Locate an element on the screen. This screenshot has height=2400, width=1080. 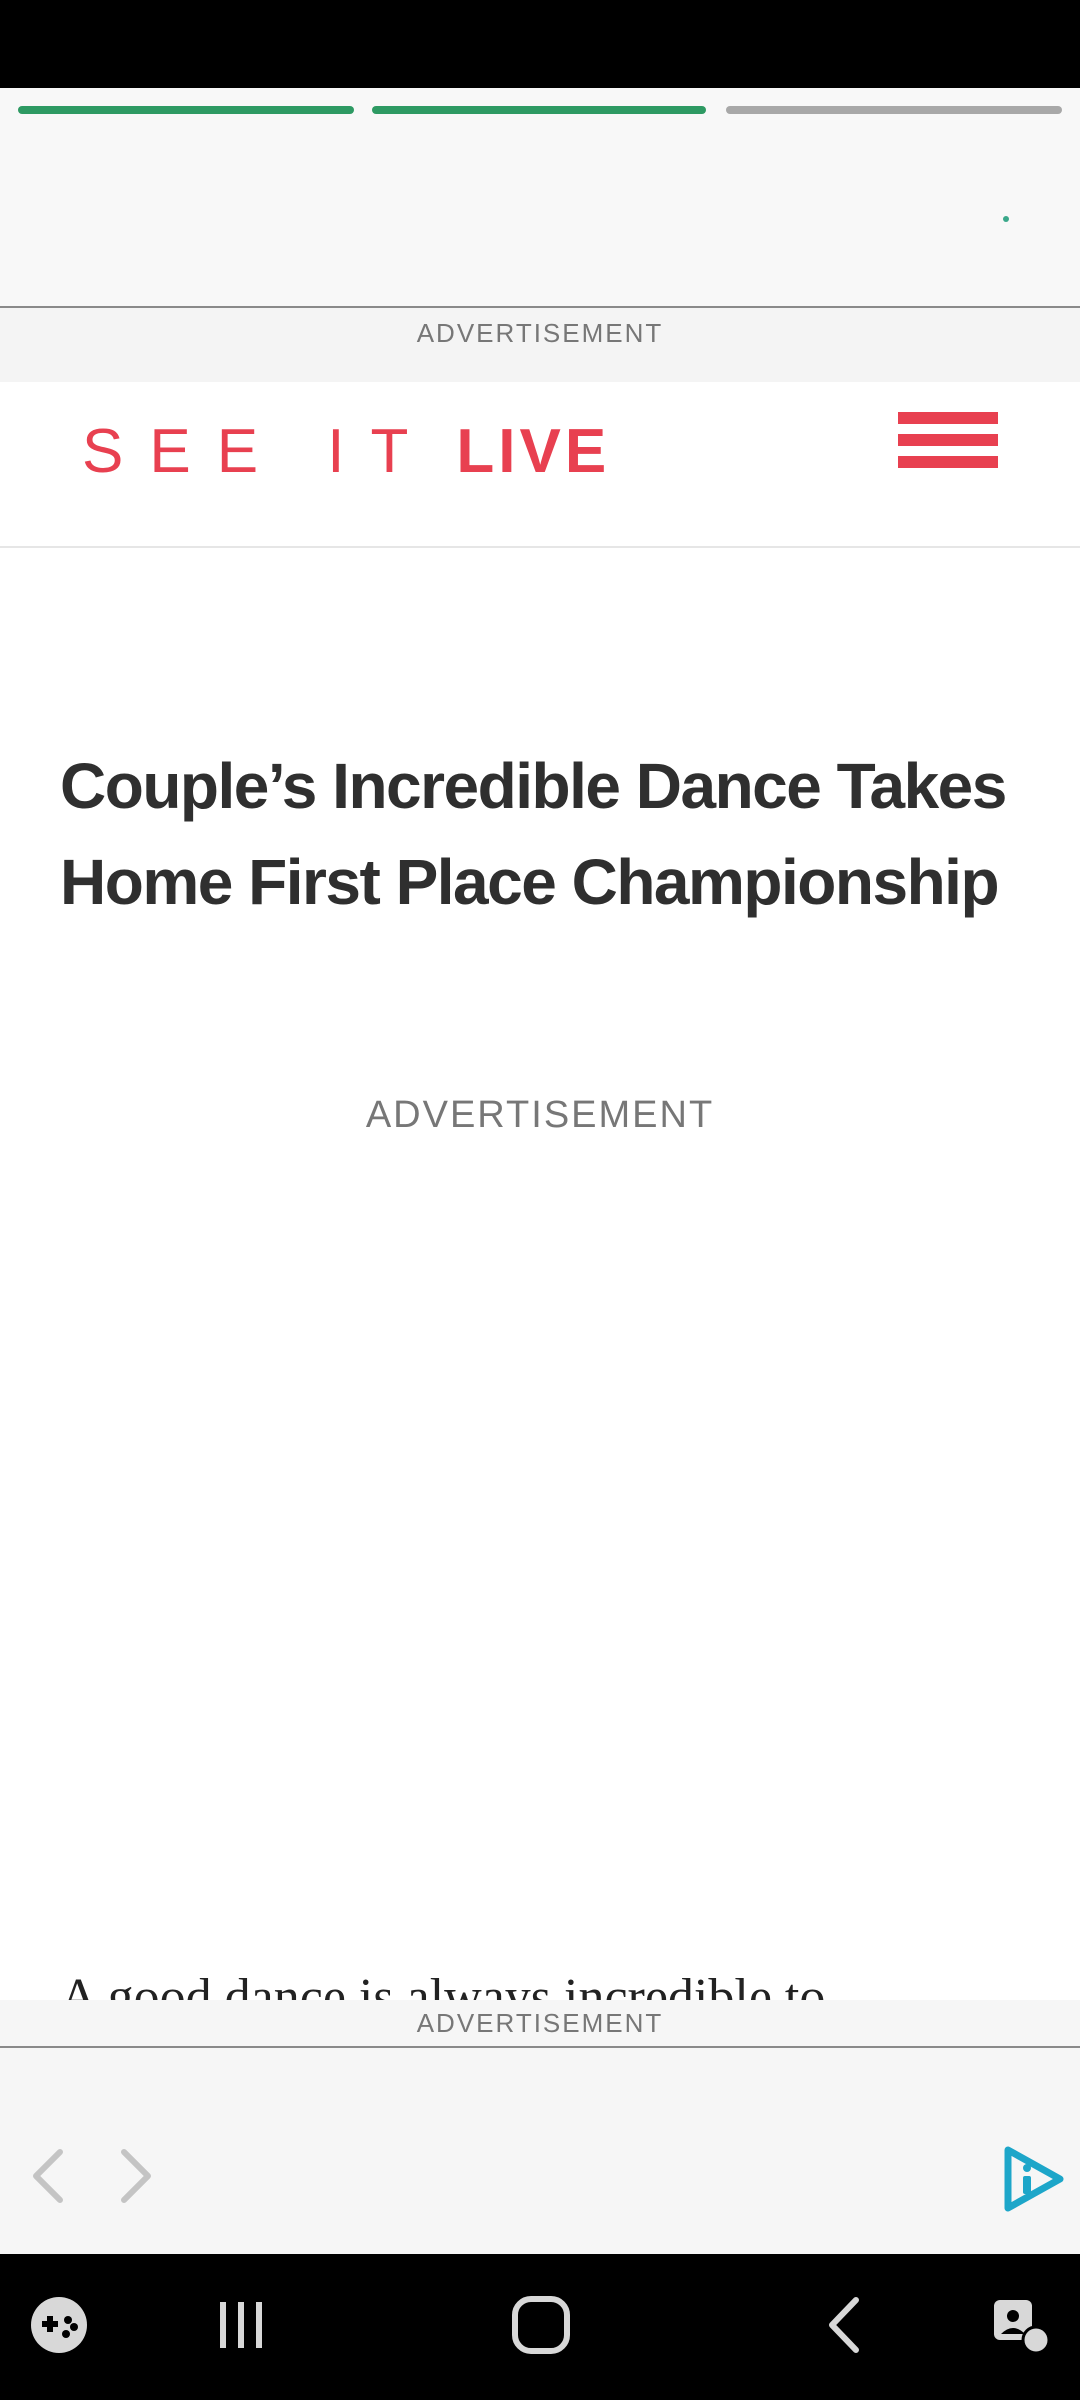
site-logo: SEE IT LIVE is located at coordinates (346, 452).